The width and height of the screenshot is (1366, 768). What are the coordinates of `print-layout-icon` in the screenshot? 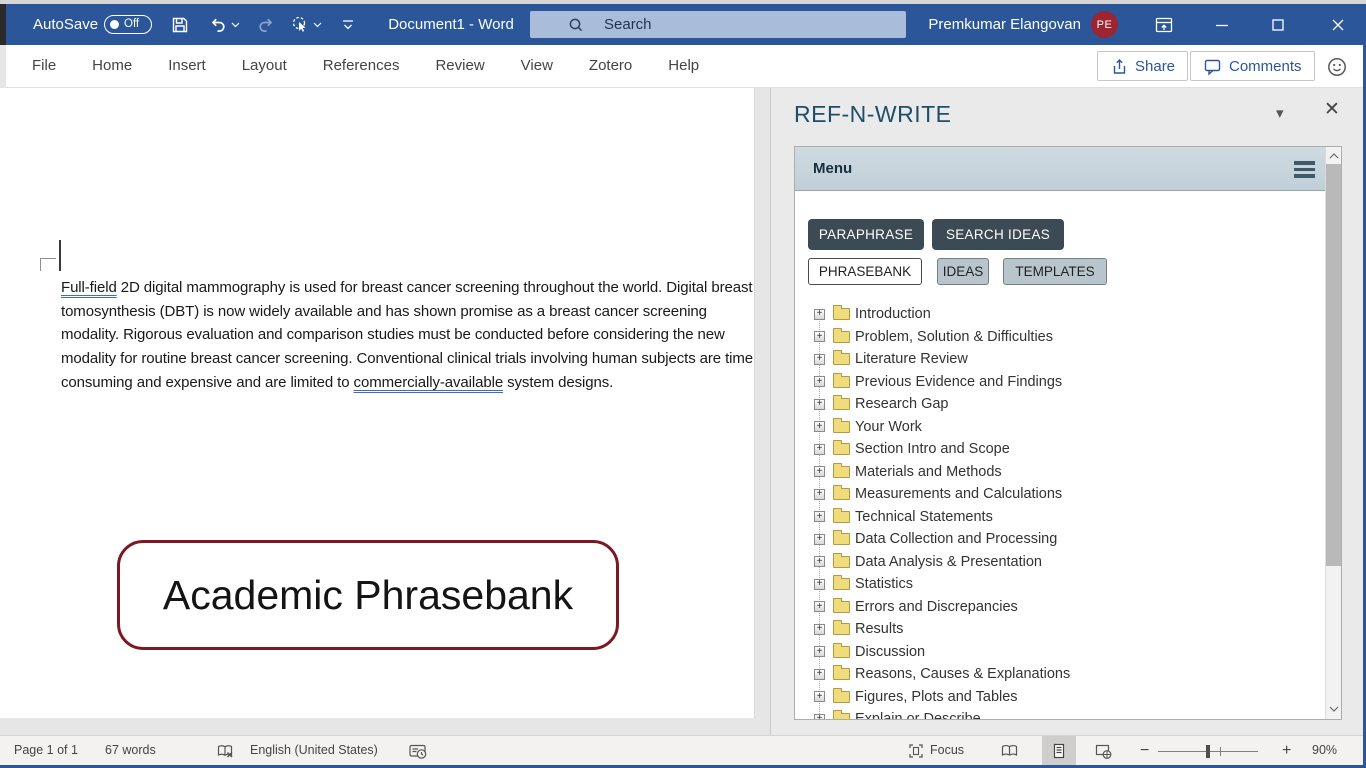 It's located at (1059, 750).